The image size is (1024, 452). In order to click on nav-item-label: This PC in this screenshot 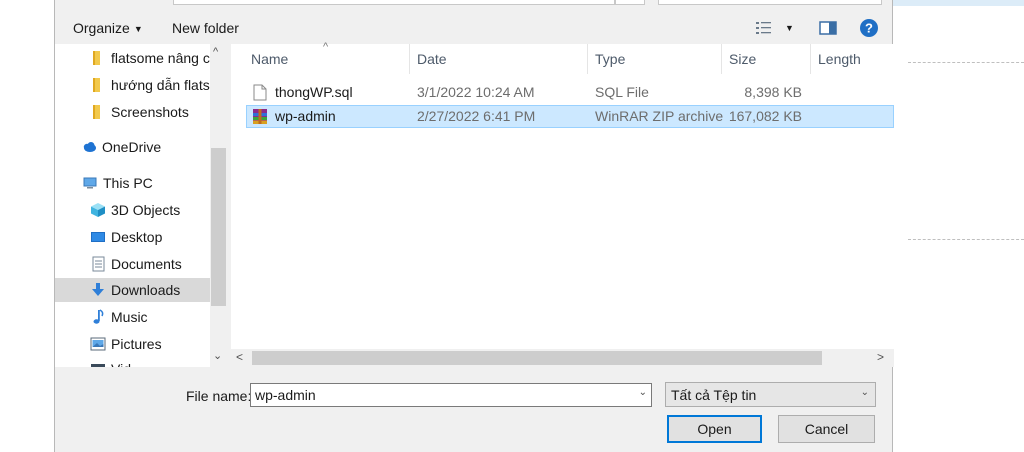, I will do `click(128, 183)`.